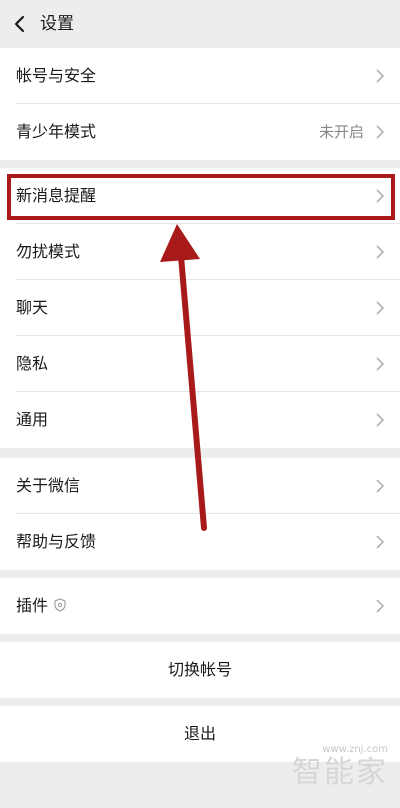 The height and width of the screenshot is (808, 400). I want to click on page-title: 设置, so click(57, 24).